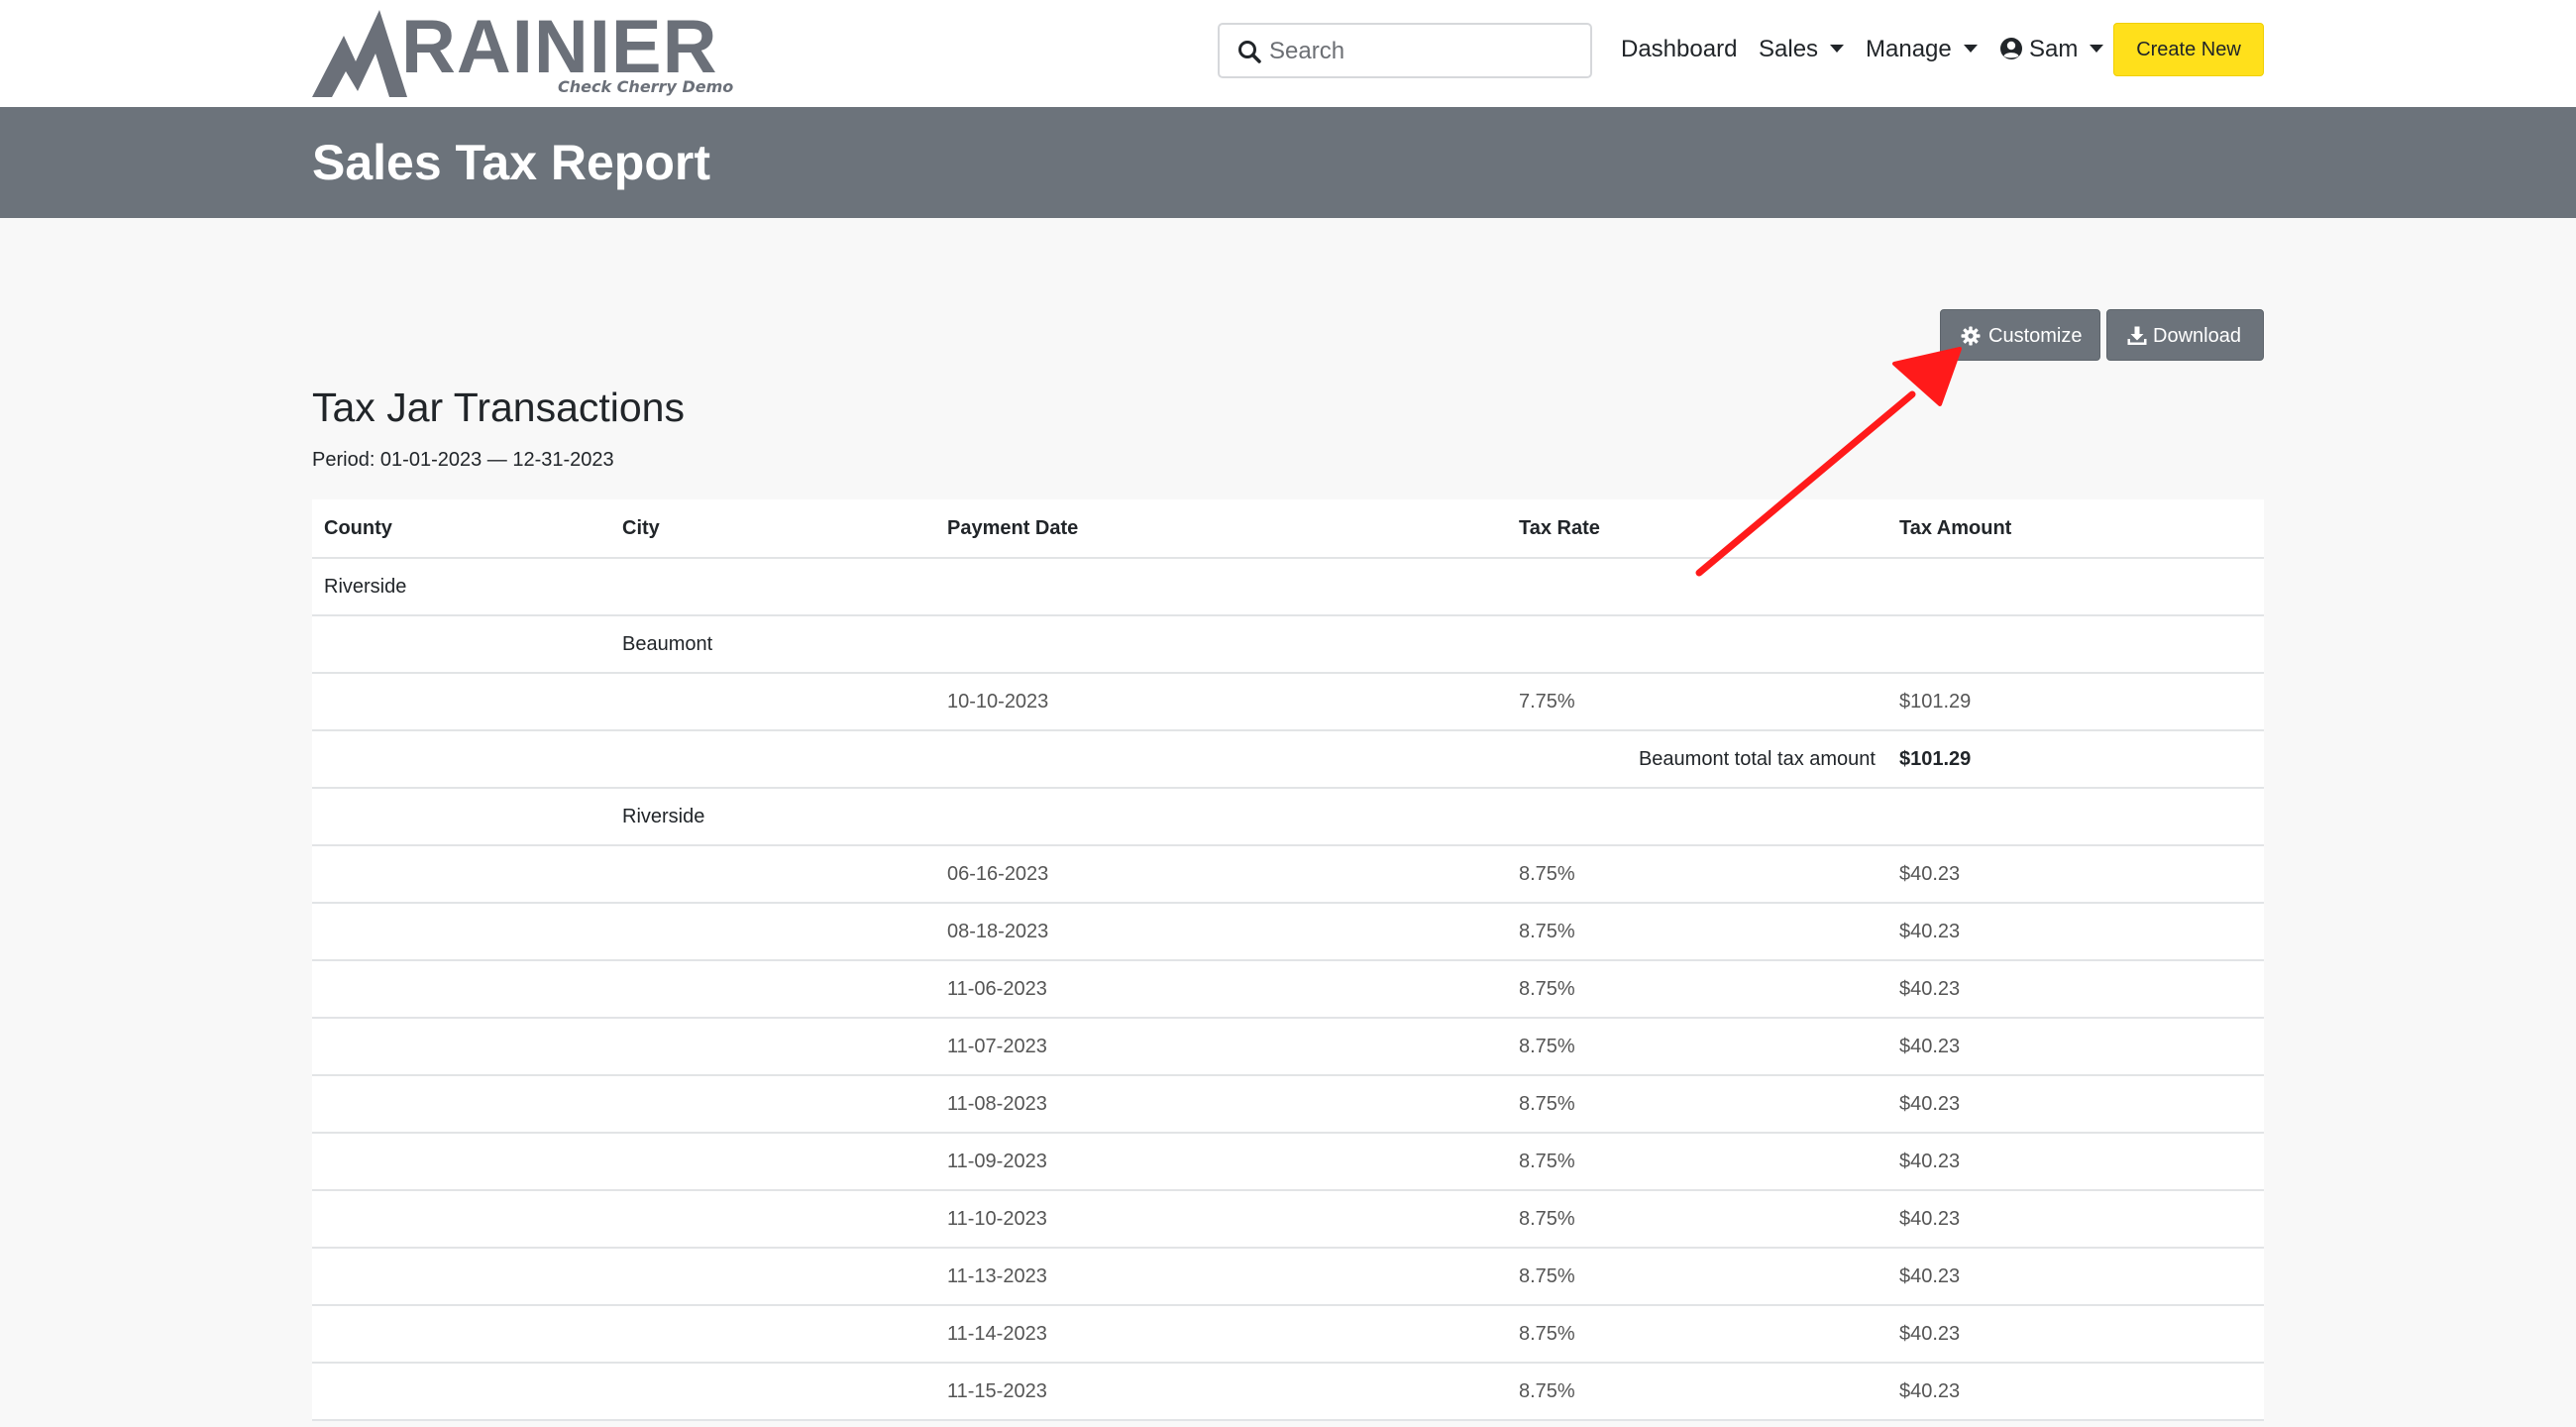 The height and width of the screenshot is (1427, 2576). Describe the element at coordinates (2011, 48) in the screenshot. I see `user-circle-icon` at that location.